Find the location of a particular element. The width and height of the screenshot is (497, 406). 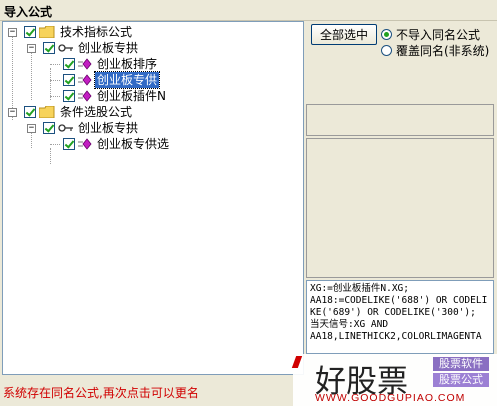

title-bar: 导入公式 is located at coordinates (248, 10).